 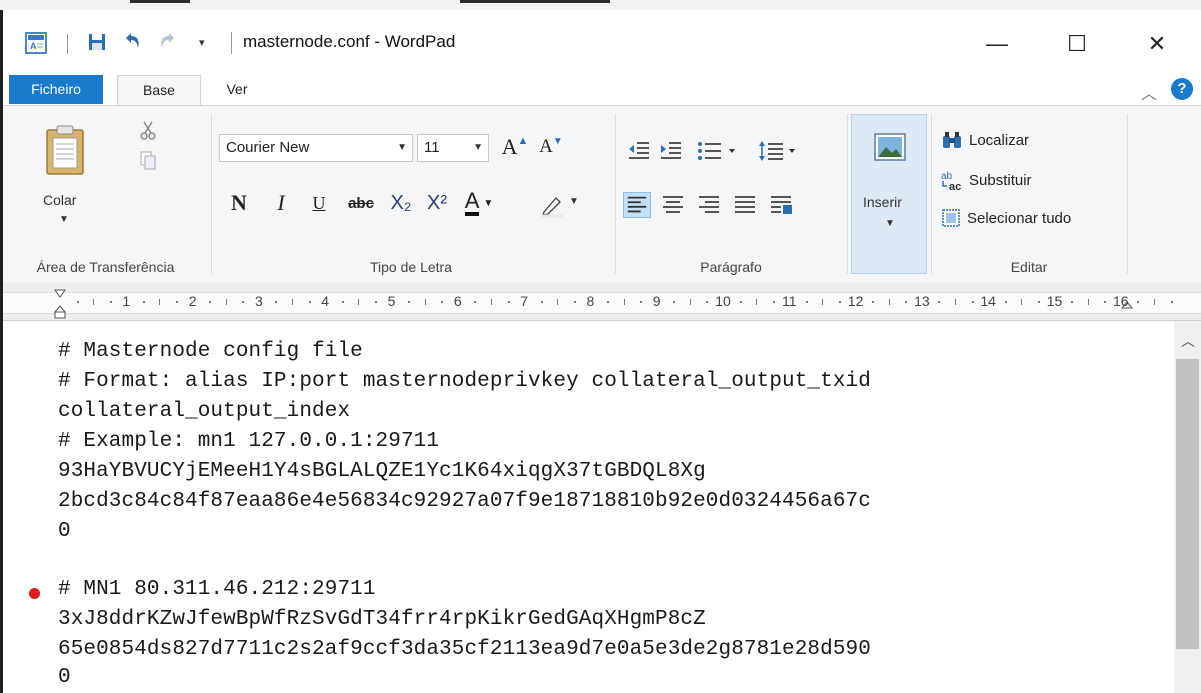 I want to click on align-left-icon, so click(x=637, y=205).